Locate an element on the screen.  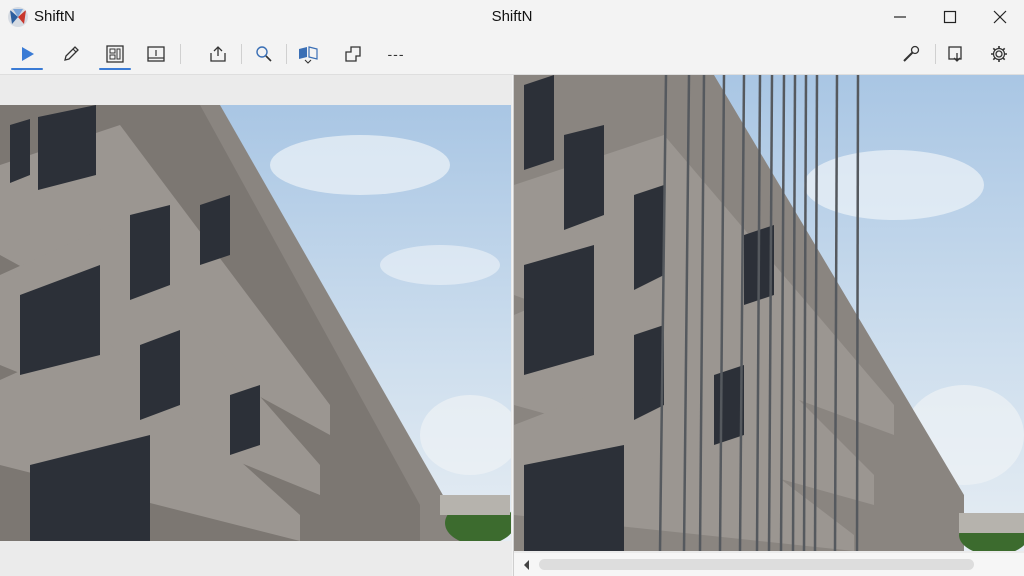
import-button is located at coordinates (956, 53).